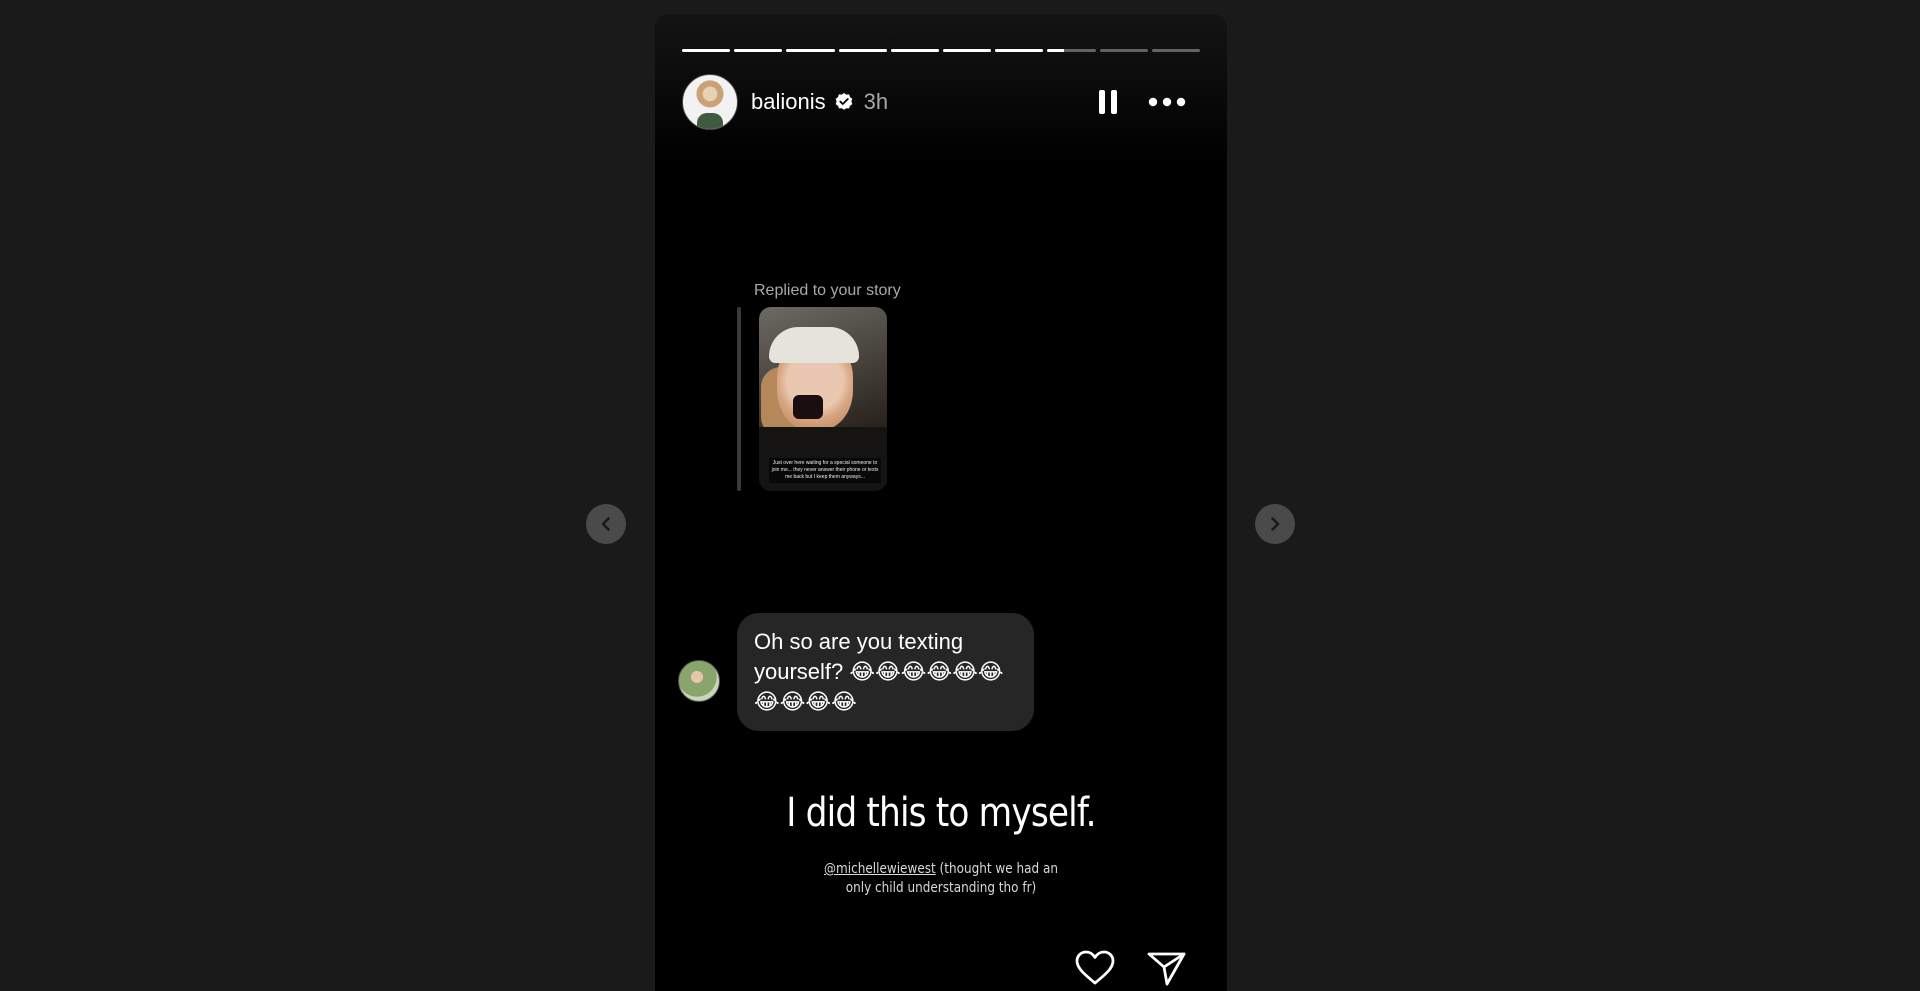 The height and width of the screenshot is (991, 1920). I want to click on header-actions, so click(1149, 102).